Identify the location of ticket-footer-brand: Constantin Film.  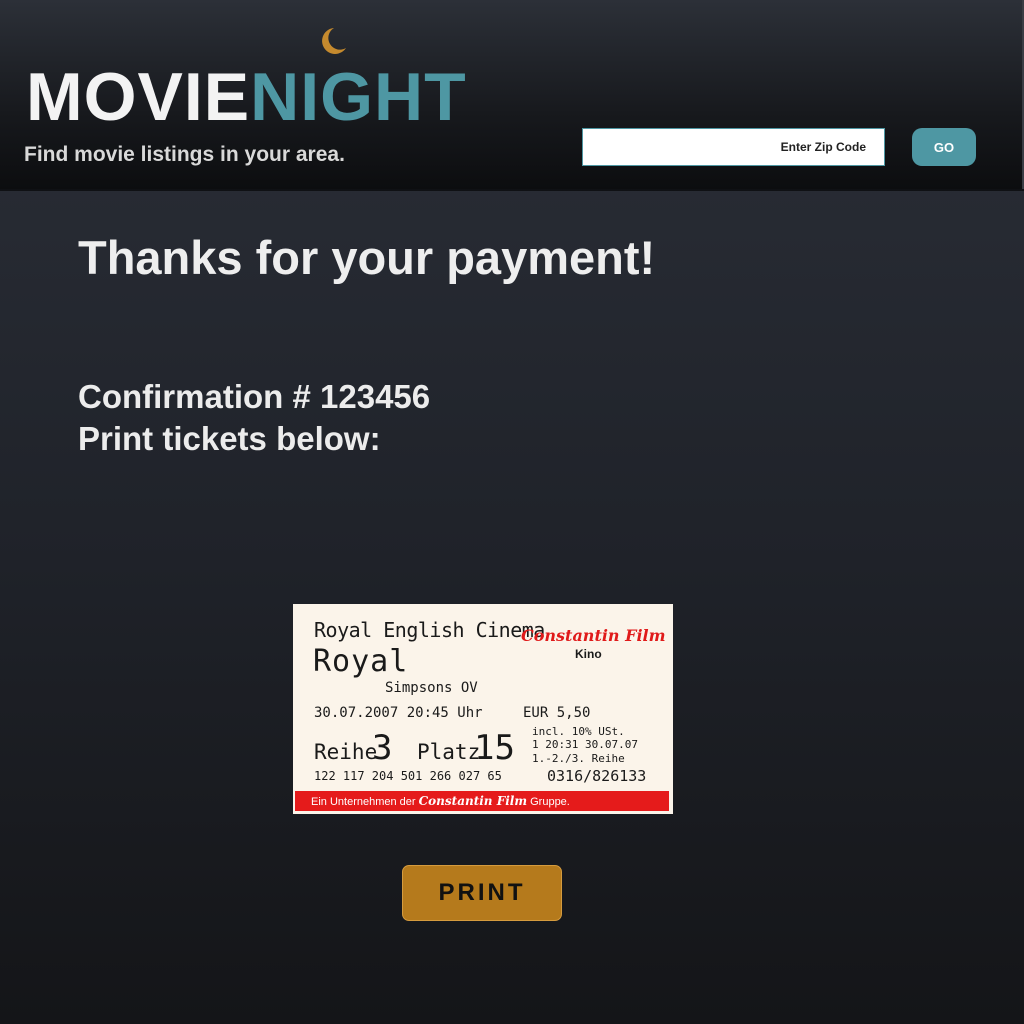
(473, 801).